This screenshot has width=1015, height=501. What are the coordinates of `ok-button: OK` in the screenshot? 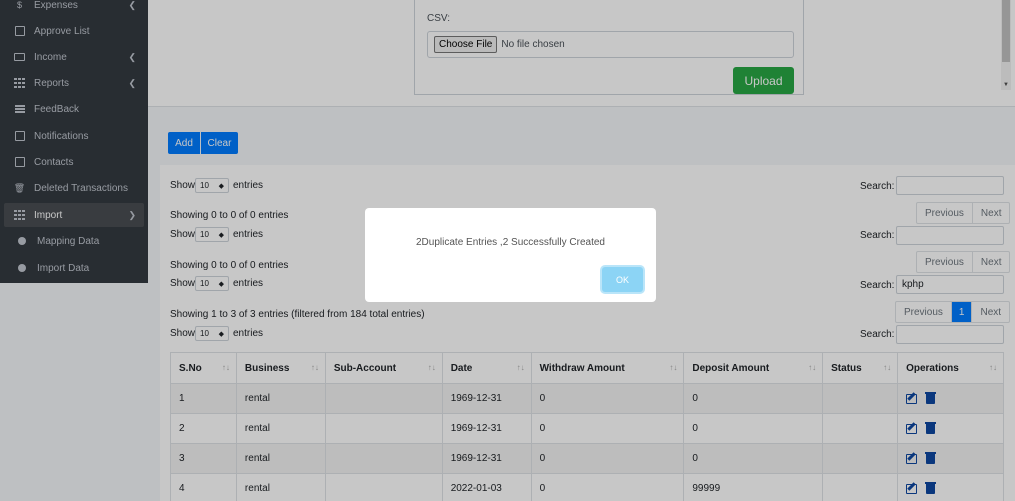 It's located at (622, 279).